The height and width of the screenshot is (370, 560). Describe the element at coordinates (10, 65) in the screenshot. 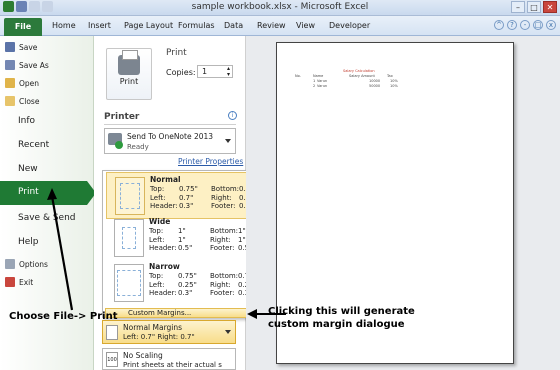

I see `save-as-icon` at that location.